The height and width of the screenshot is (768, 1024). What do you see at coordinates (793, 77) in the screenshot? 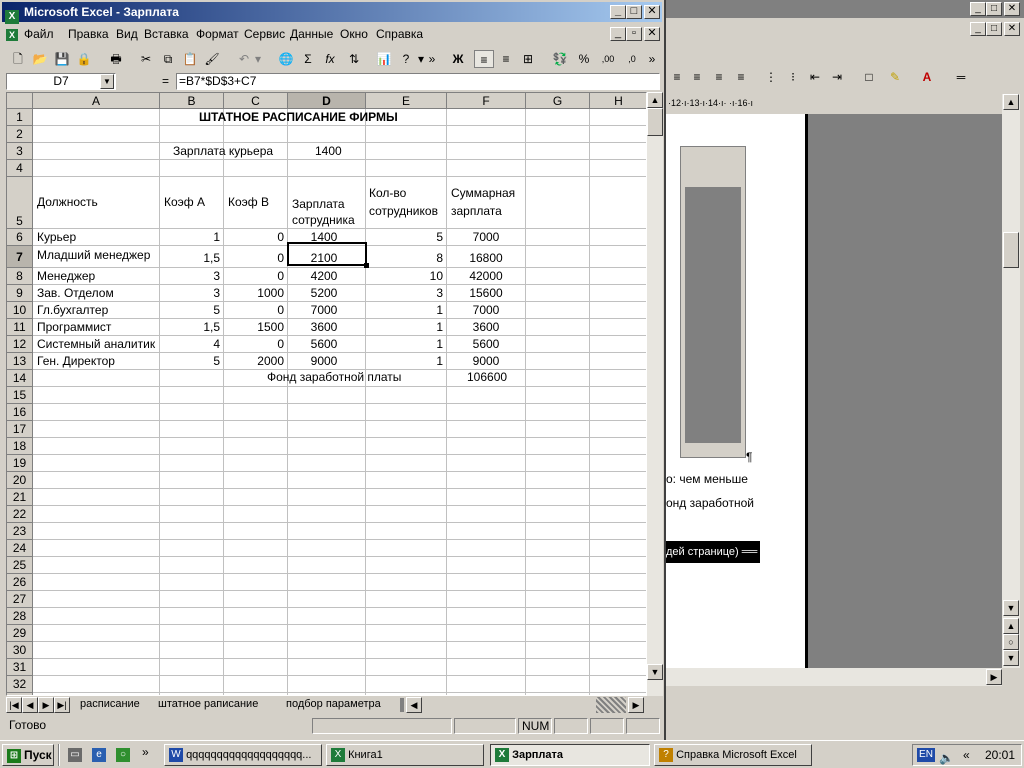
I see `bullets-icon: ⁝` at bounding box center [793, 77].